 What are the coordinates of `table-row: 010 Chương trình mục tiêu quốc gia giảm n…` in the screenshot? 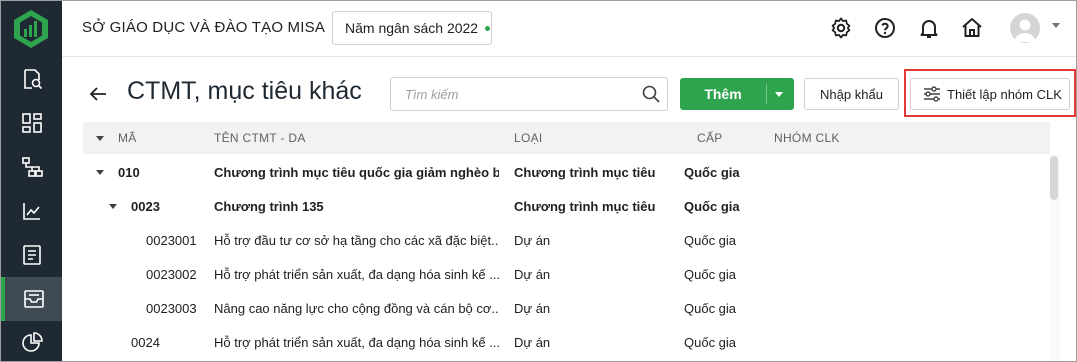 It's located at (563, 172).